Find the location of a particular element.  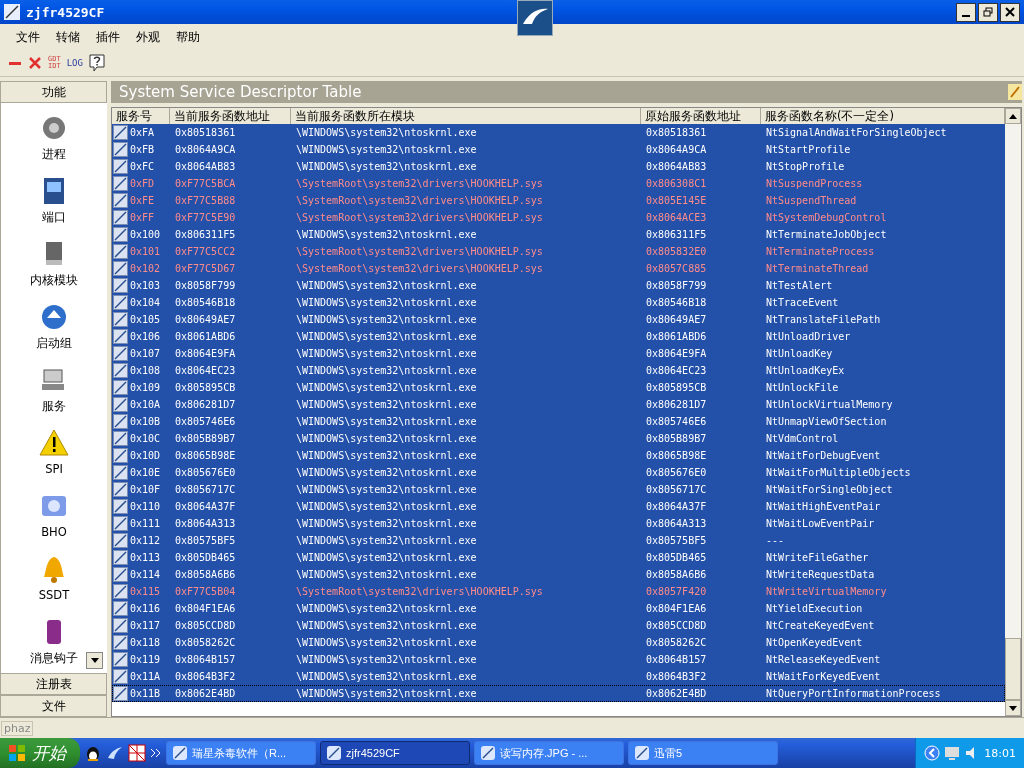

table-row: 0x105 0x80649AE7 \WINDOWS\system32\ntoskrnl.exe 0x80649AE7 NtTranslateFilePath is located at coordinates (558, 319).